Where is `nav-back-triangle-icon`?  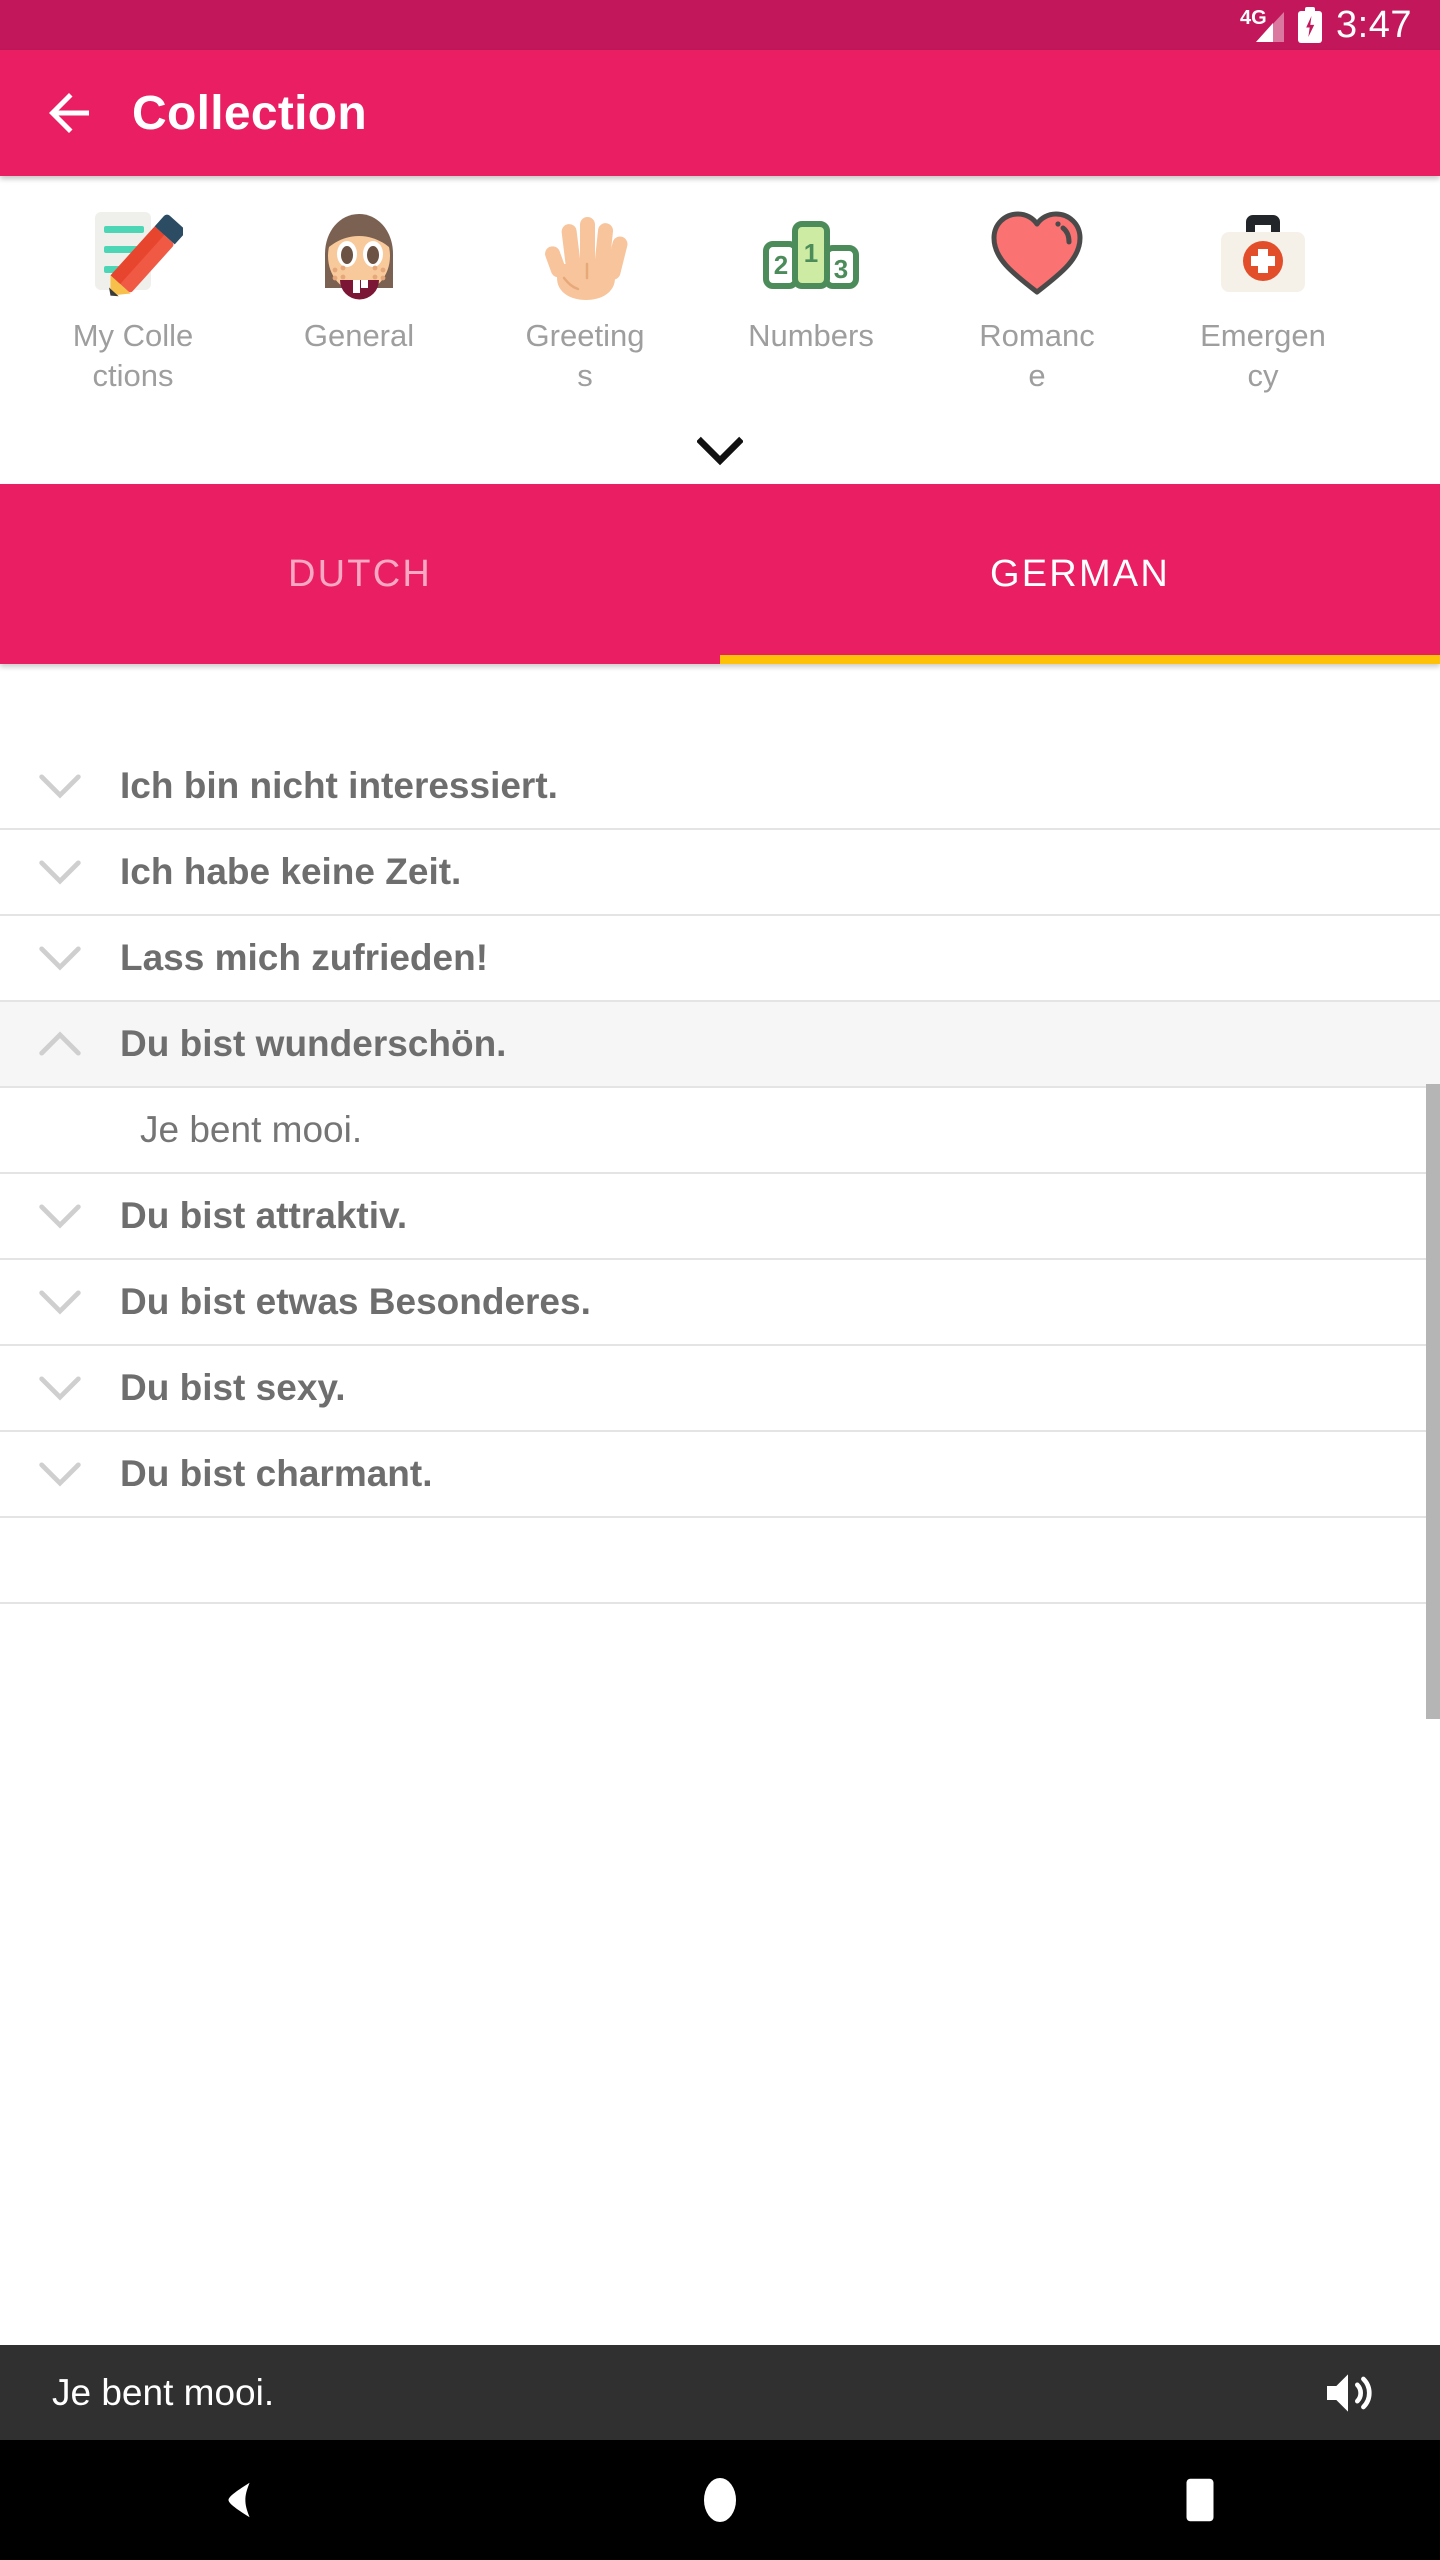
nav-back-triangle-icon is located at coordinates (239, 2500).